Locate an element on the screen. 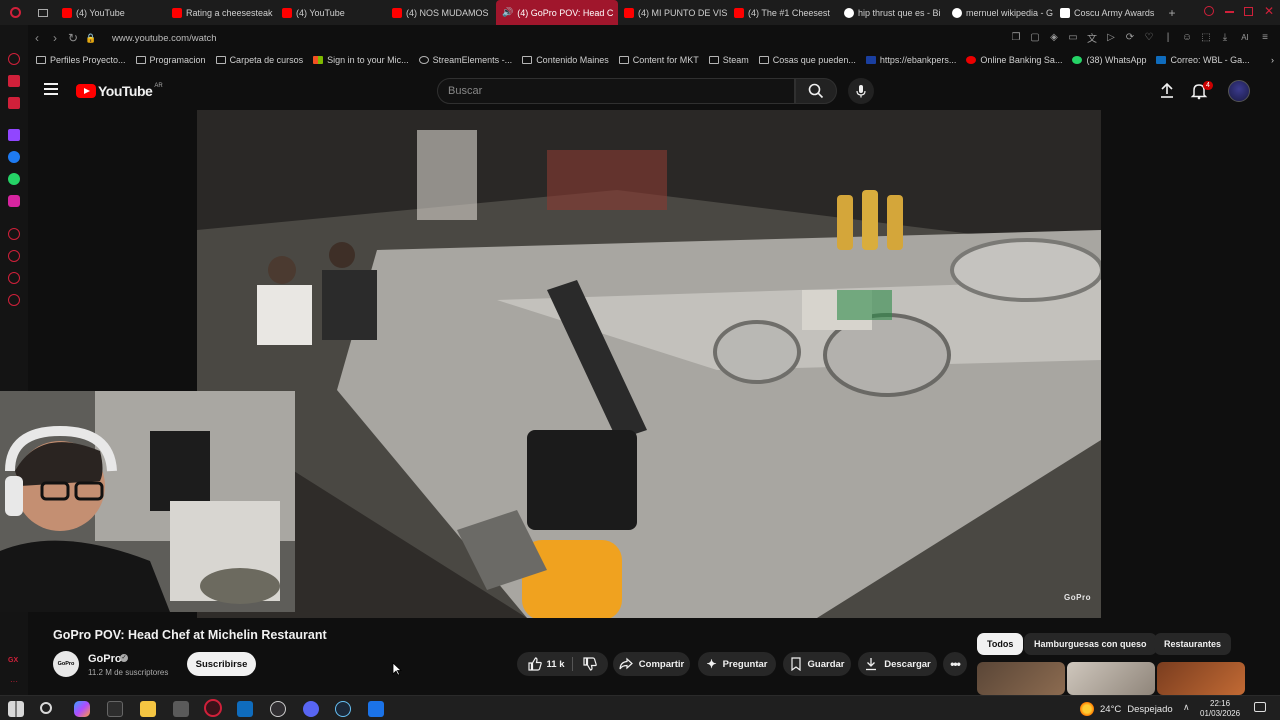 This screenshot has width=1280, height=720. chip-restaurants: Restaurantes is located at coordinates (1193, 644).